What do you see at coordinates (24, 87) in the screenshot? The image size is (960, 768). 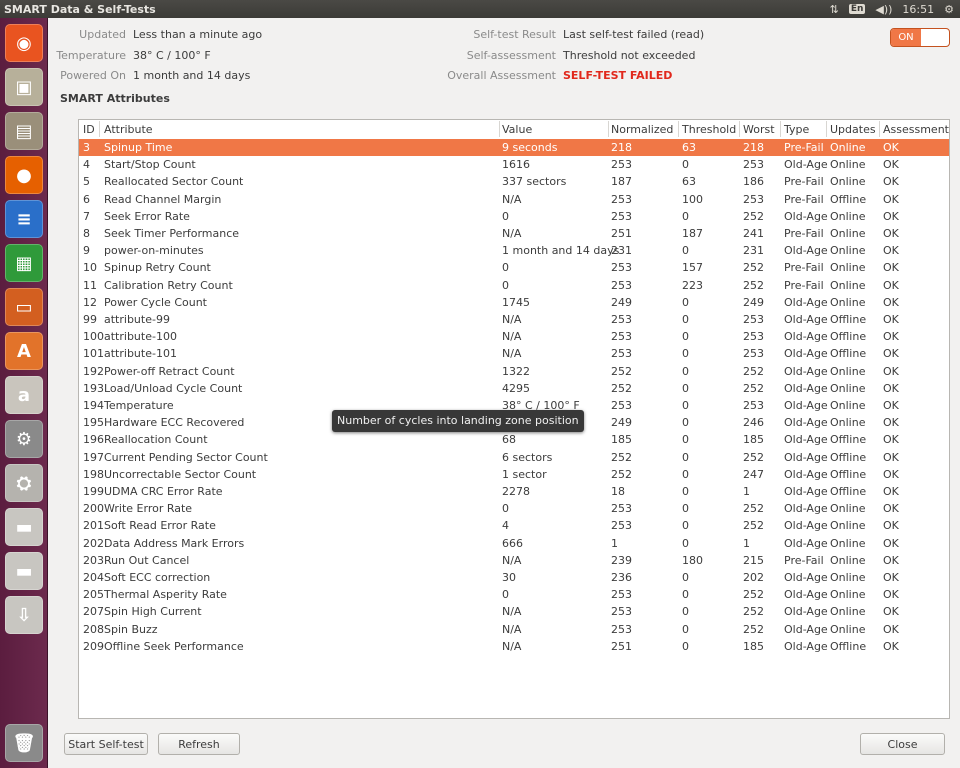 I see `shotwell-icon: ▣` at bounding box center [24, 87].